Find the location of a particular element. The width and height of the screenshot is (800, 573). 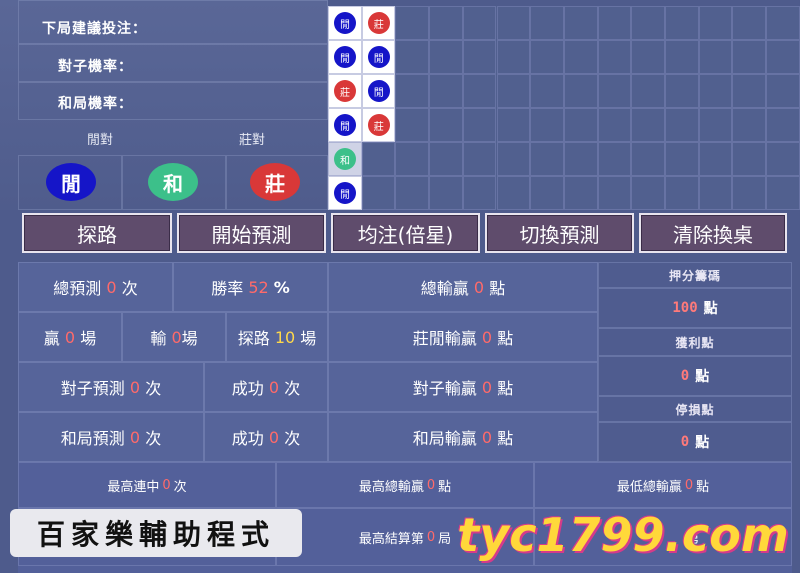

losses-label: 輸 is located at coordinates (158, 338).